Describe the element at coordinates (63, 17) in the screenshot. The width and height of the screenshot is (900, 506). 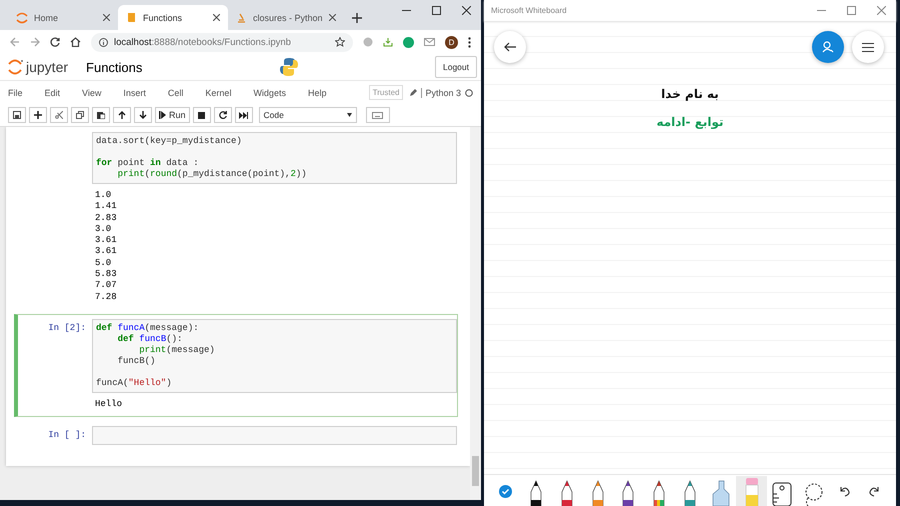
I see `browser-tab: Home` at that location.